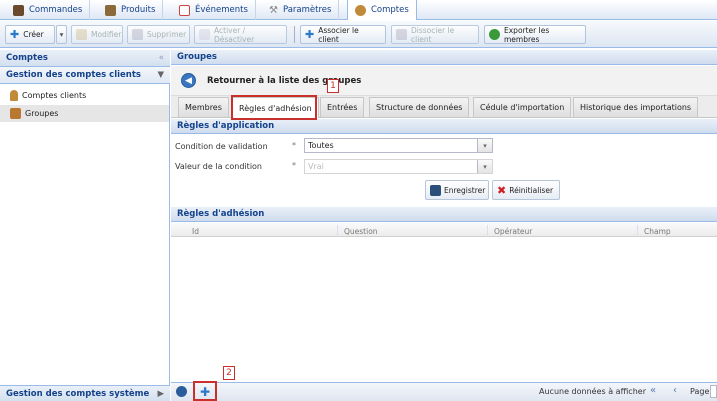 The image size is (717, 401). Describe the element at coordinates (522, 107) in the screenshot. I see `tab-cedule-importation: Cédule d'importation` at that location.